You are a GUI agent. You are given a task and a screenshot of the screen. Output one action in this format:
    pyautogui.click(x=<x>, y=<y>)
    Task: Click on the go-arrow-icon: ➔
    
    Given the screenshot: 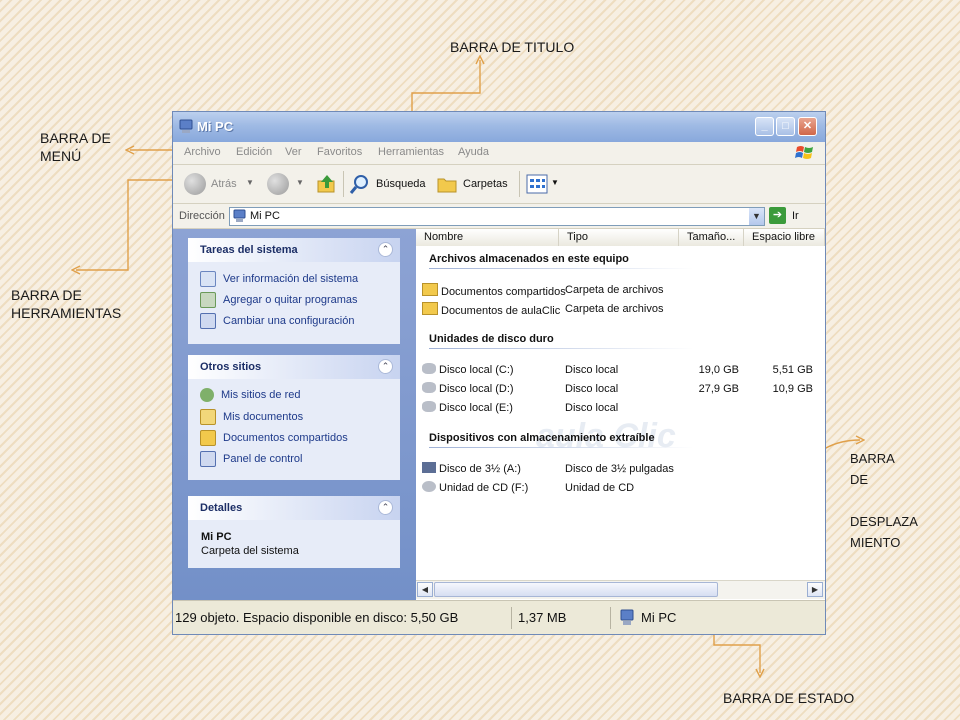 What is the action you would take?
    pyautogui.click(x=777, y=215)
    